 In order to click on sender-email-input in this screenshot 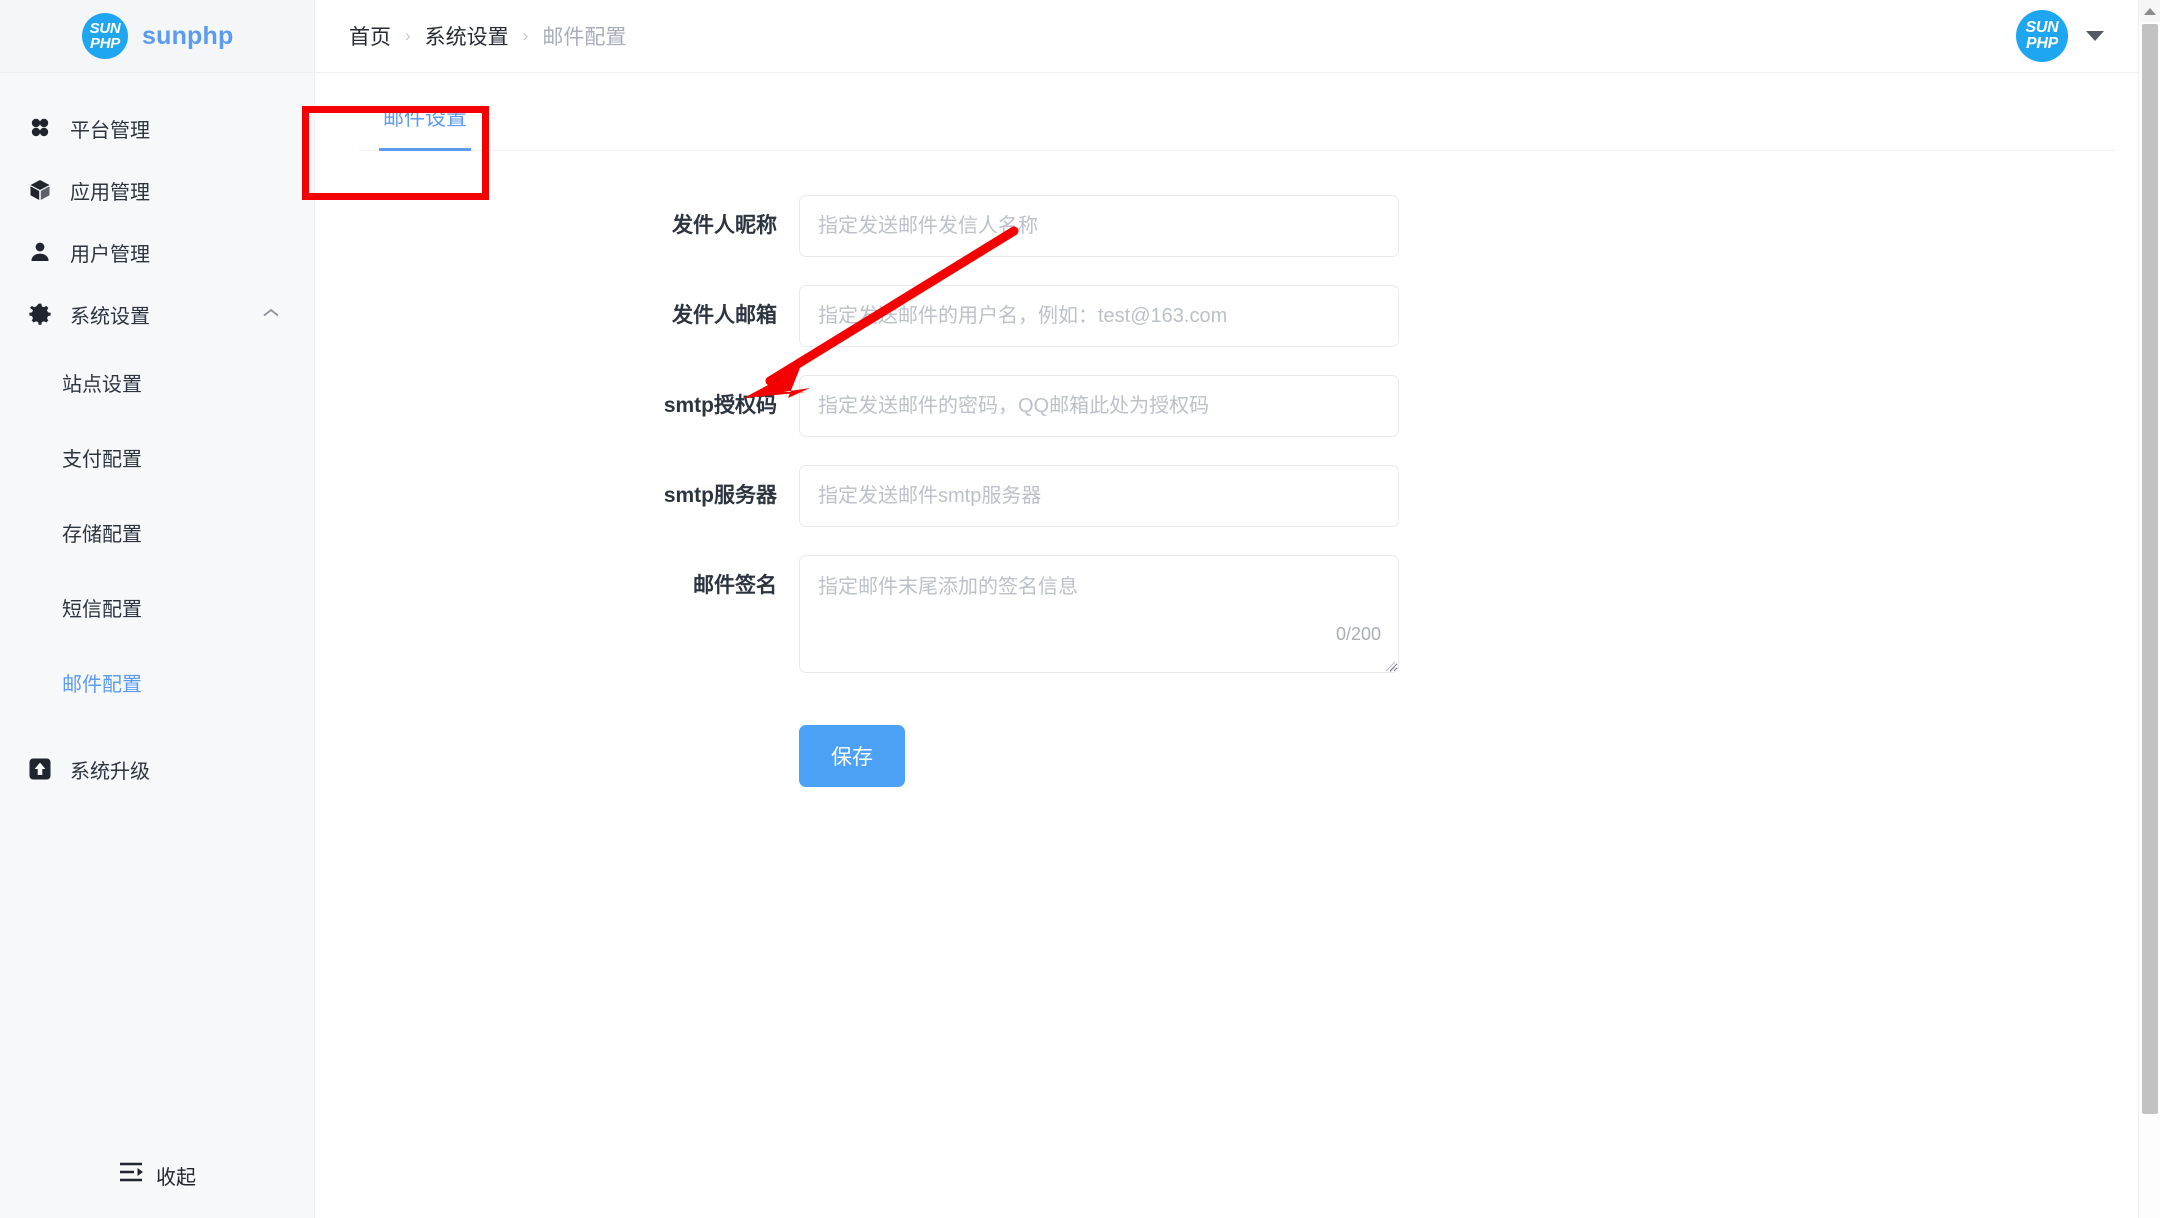, I will do `click(1099, 316)`.